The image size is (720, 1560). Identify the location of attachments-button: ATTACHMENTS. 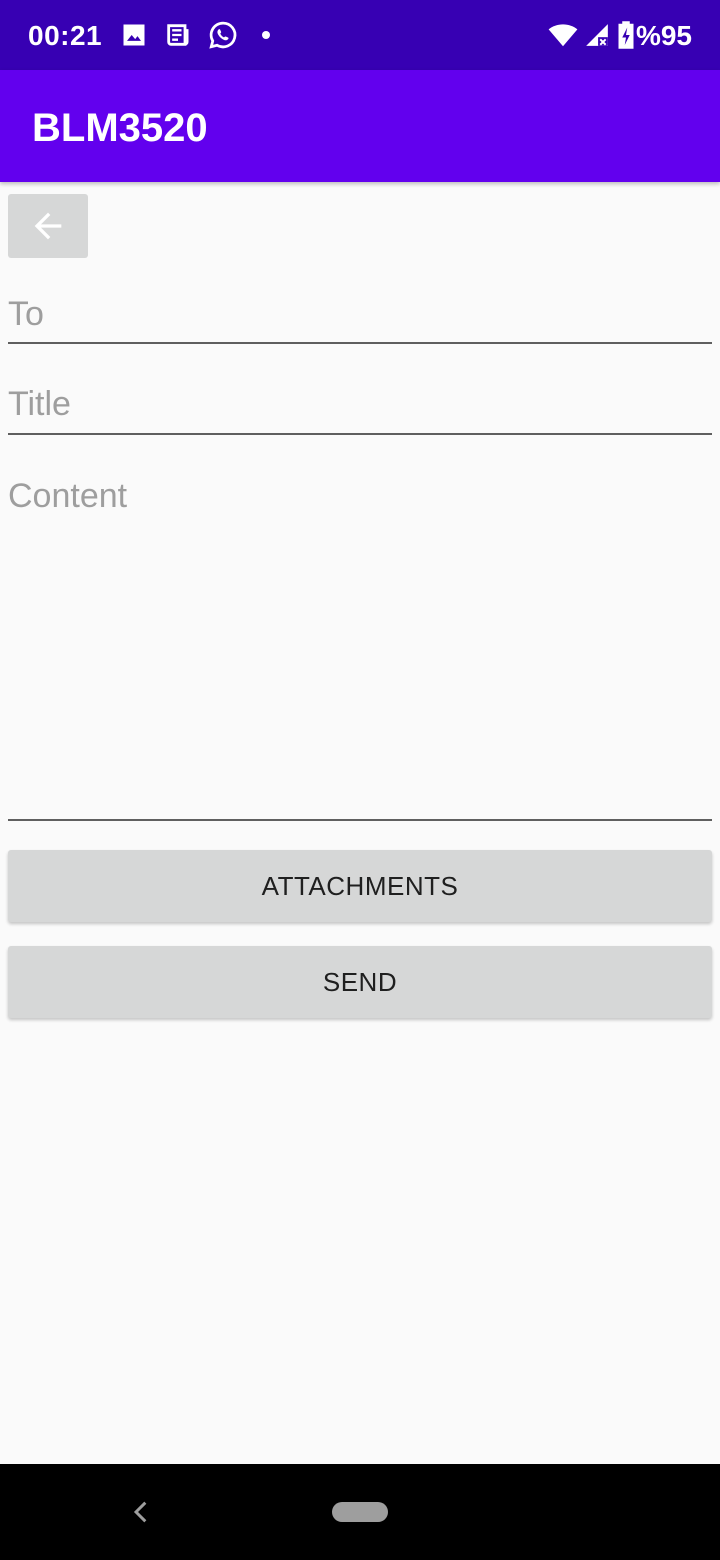
(360, 886).